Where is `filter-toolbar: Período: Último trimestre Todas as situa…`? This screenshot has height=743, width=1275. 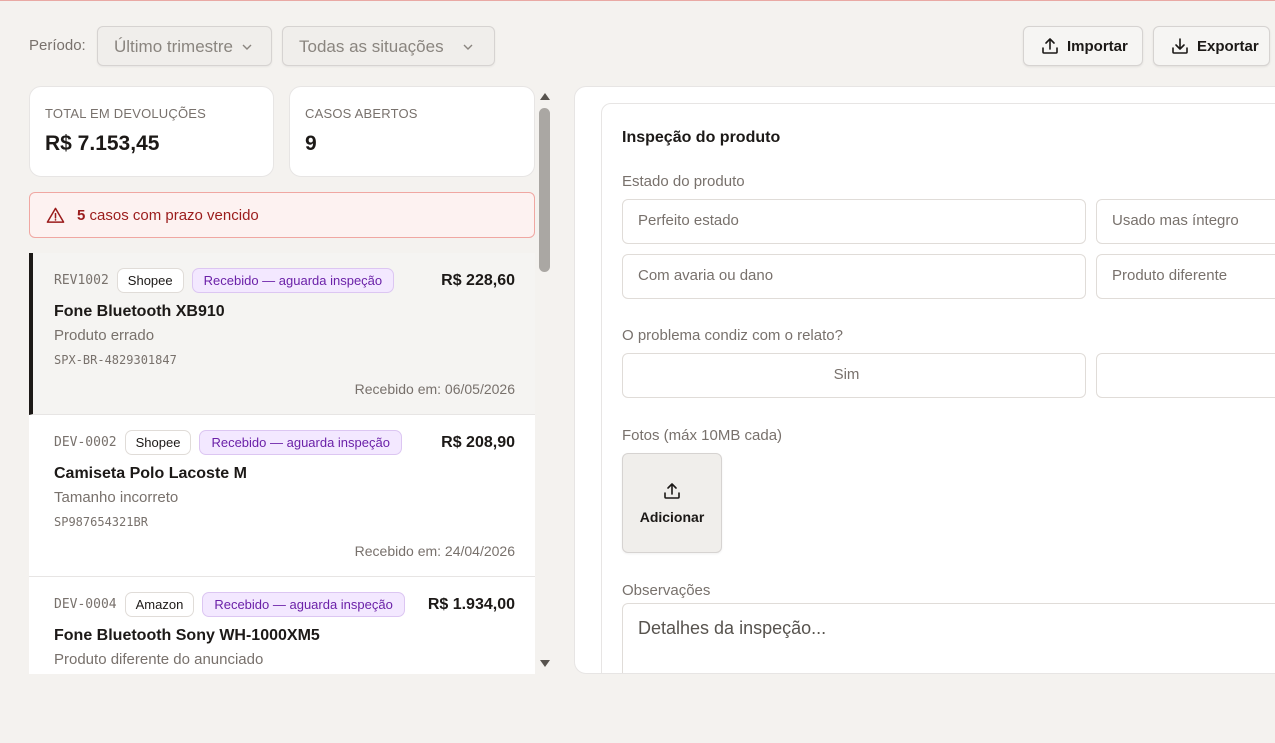 filter-toolbar: Período: Último trimestre Todas as situa… is located at coordinates (637, 46).